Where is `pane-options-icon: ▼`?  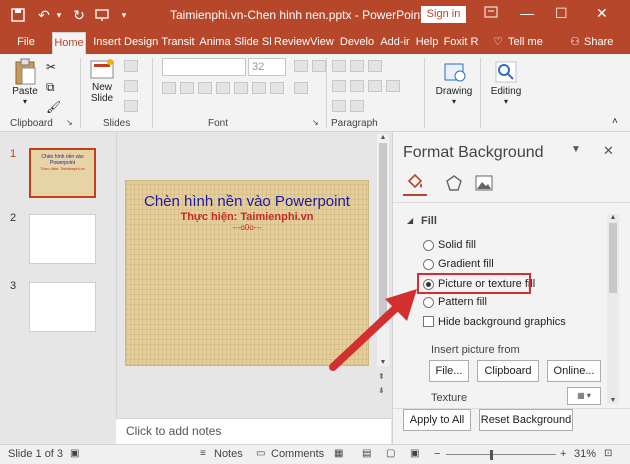 pane-options-icon: ▼ is located at coordinates (576, 149).